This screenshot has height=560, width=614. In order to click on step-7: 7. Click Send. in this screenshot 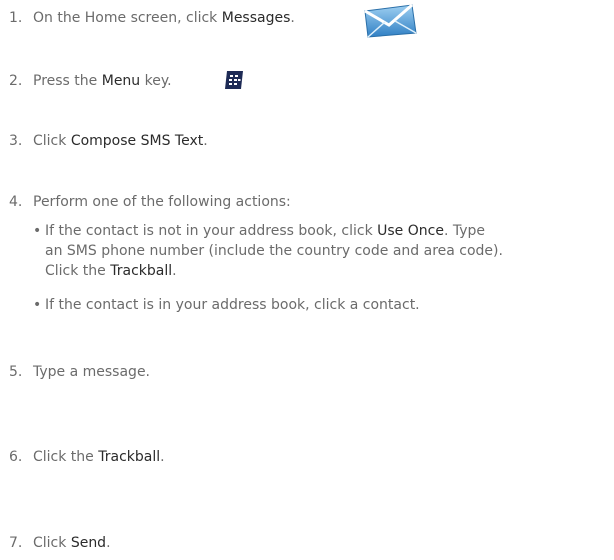, I will do `click(311, 543)`.